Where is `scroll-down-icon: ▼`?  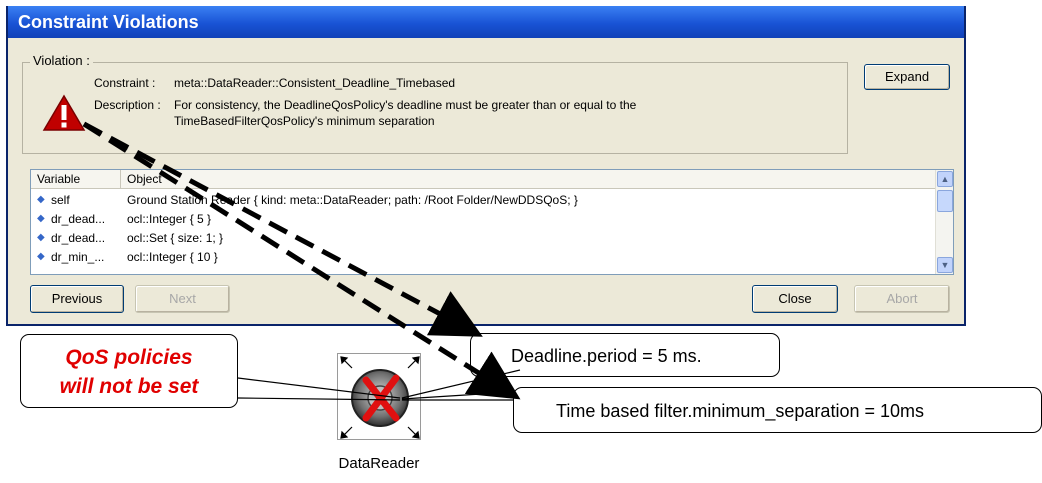
scroll-down-icon: ▼ is located at coordinates (945, 265).